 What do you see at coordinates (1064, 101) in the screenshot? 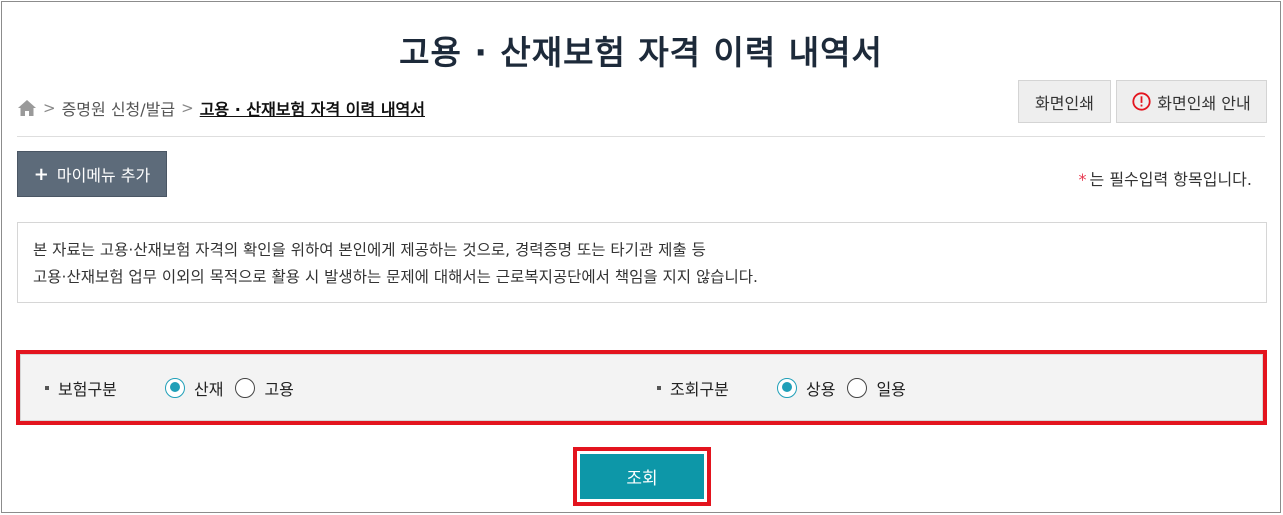
I see `print-screen-button: 화면인쇄` at bounding box center [1064, 101].